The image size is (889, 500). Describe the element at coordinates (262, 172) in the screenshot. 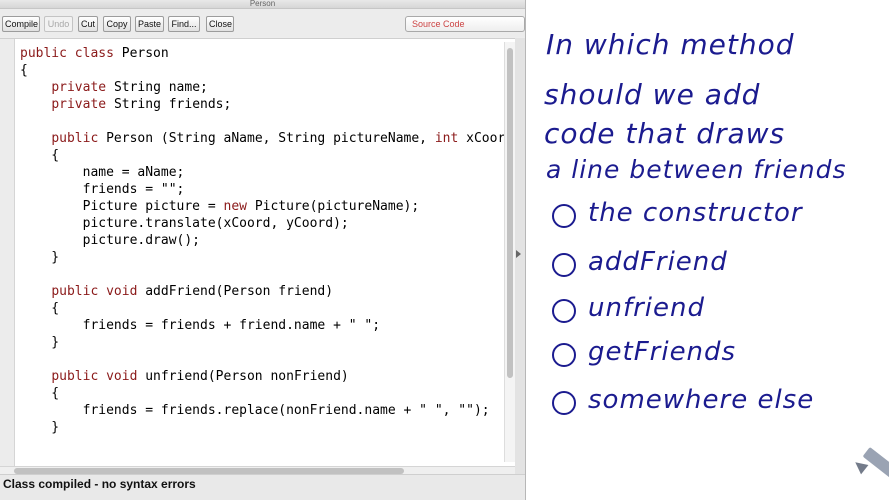

I see `code-line: name = aName;` at that location.